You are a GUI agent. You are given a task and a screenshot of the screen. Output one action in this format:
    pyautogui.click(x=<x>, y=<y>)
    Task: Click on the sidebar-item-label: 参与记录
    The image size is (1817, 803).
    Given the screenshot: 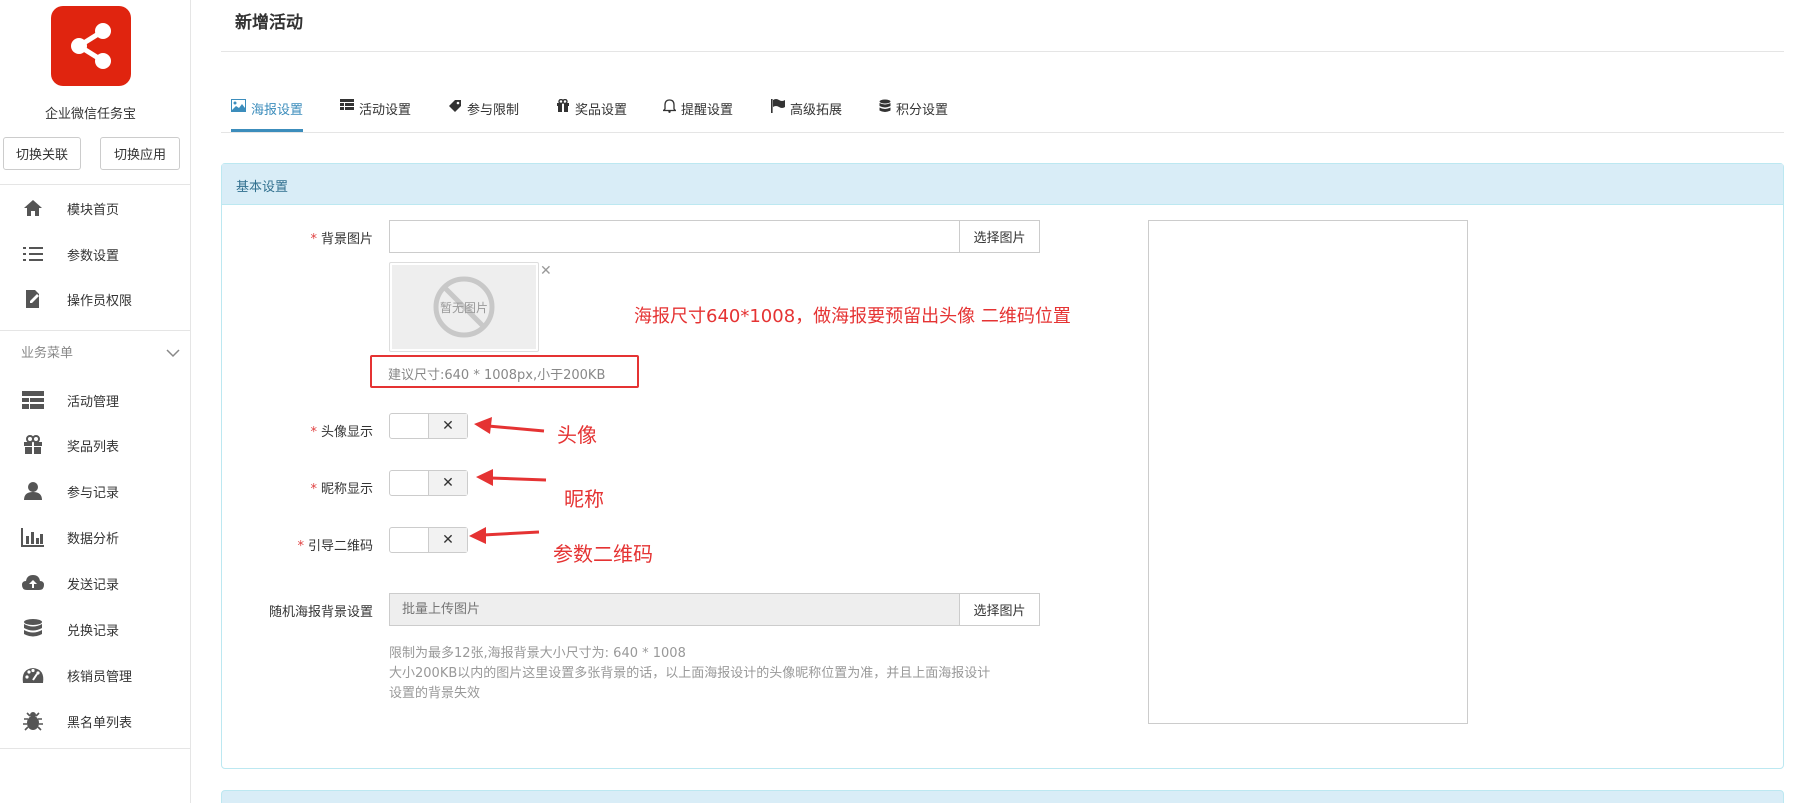 What is the action you would take?
    pyautogui.click(x=93, y=493)
    